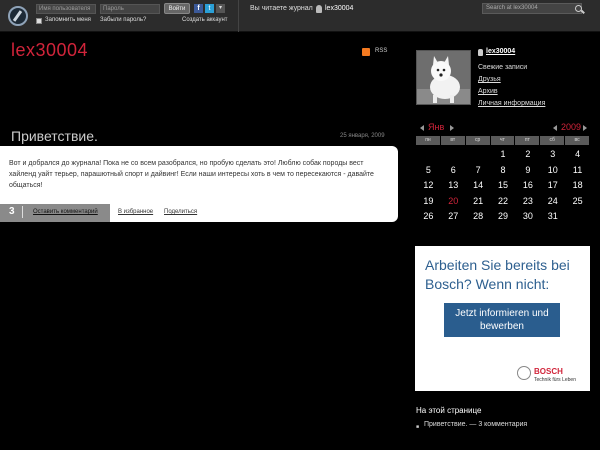 The image size is (600, 450). Describe the element at coordinates (527, 171) in the screenshot. I see `calendar-day: 9` at that location.